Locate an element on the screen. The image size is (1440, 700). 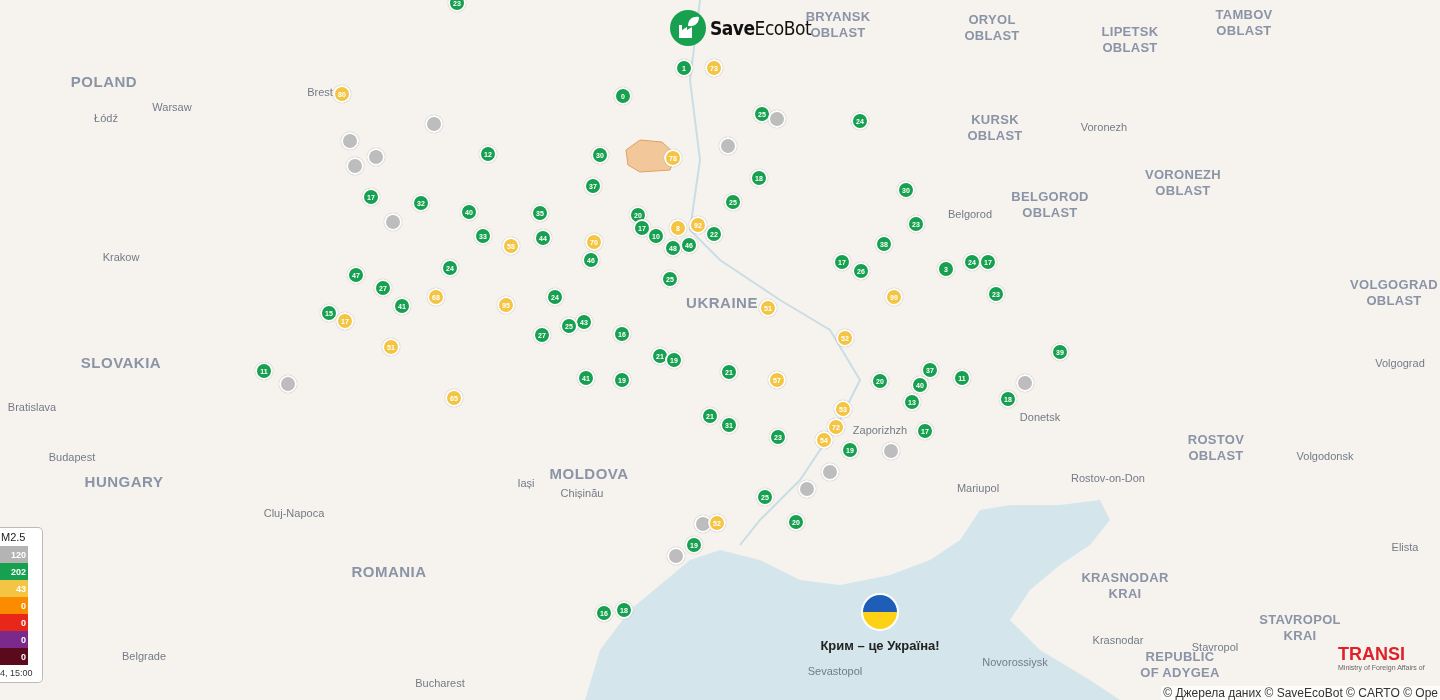
city-label: Bratislava is located at coordinates (32, 407).